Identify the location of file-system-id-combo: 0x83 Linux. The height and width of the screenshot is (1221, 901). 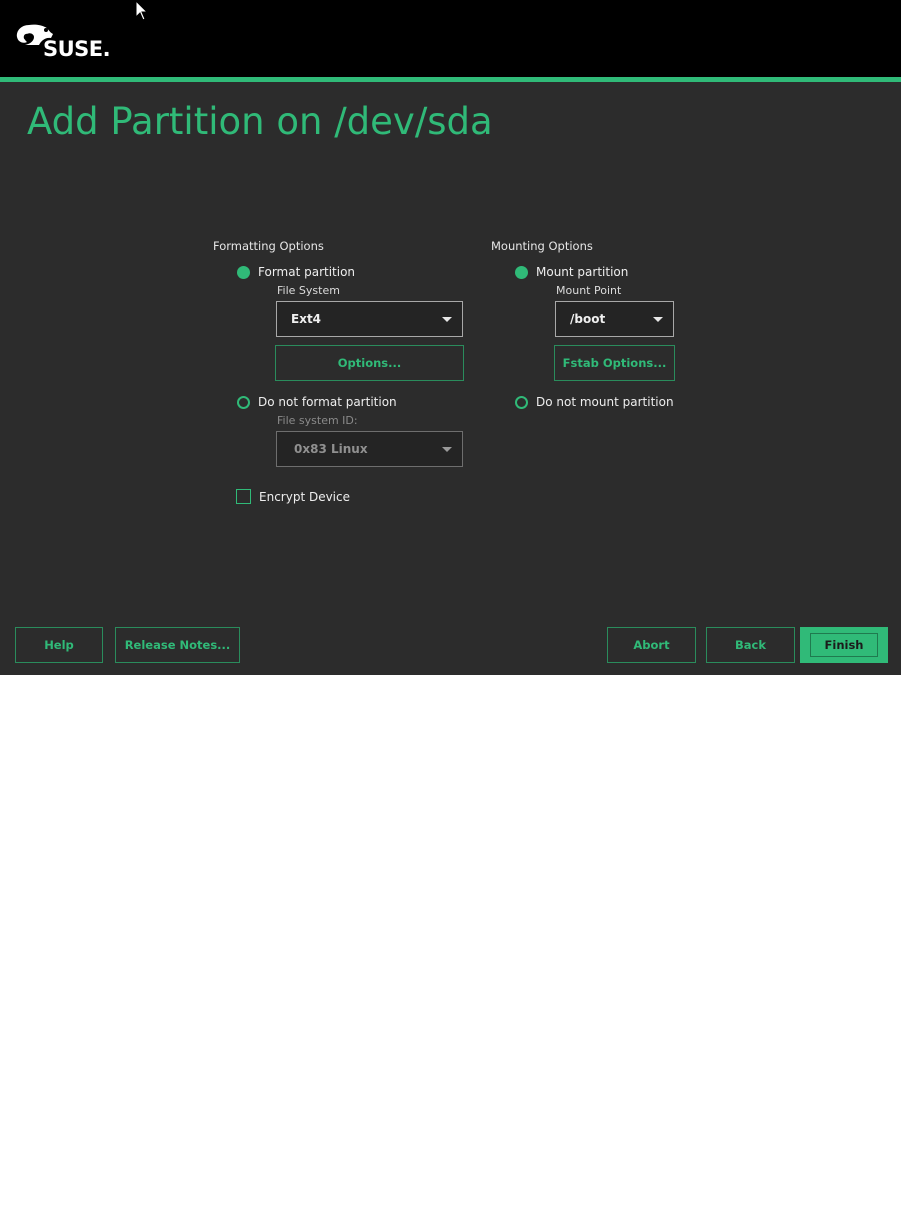
(369, 449).